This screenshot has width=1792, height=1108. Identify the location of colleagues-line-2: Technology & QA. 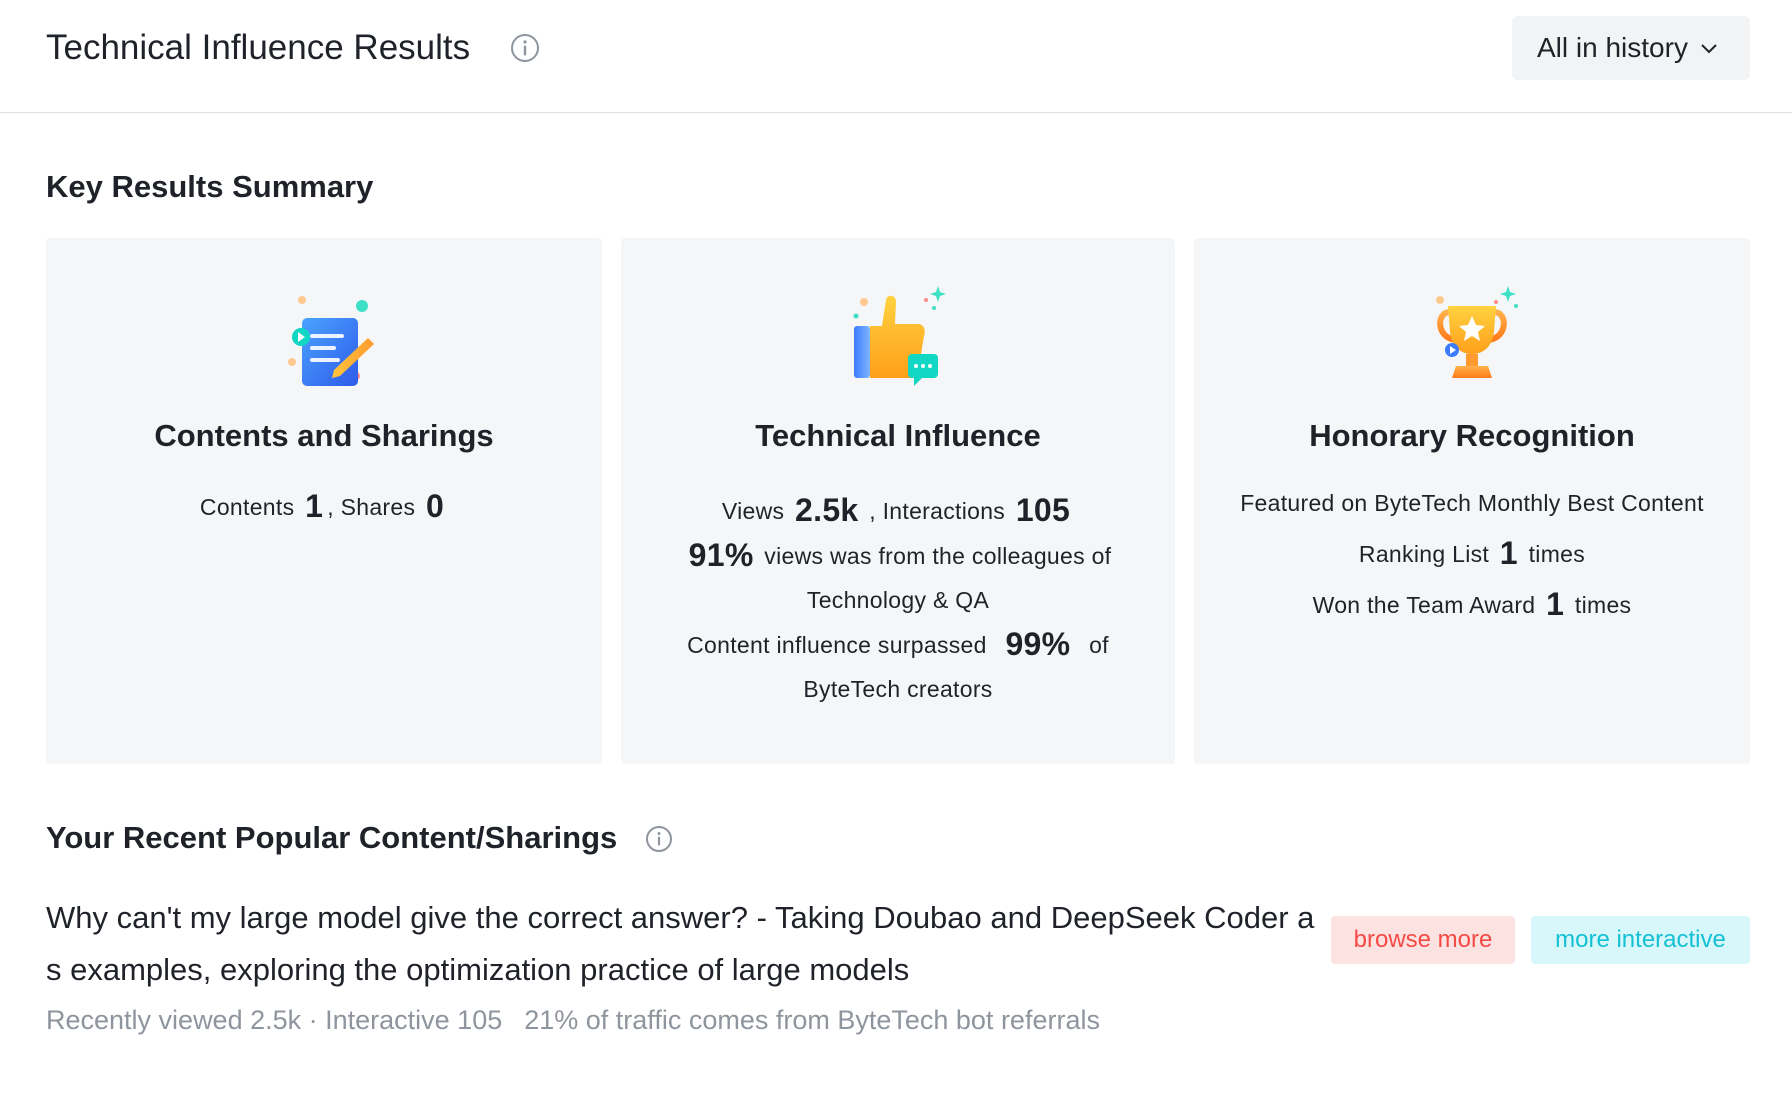
(898, 600).